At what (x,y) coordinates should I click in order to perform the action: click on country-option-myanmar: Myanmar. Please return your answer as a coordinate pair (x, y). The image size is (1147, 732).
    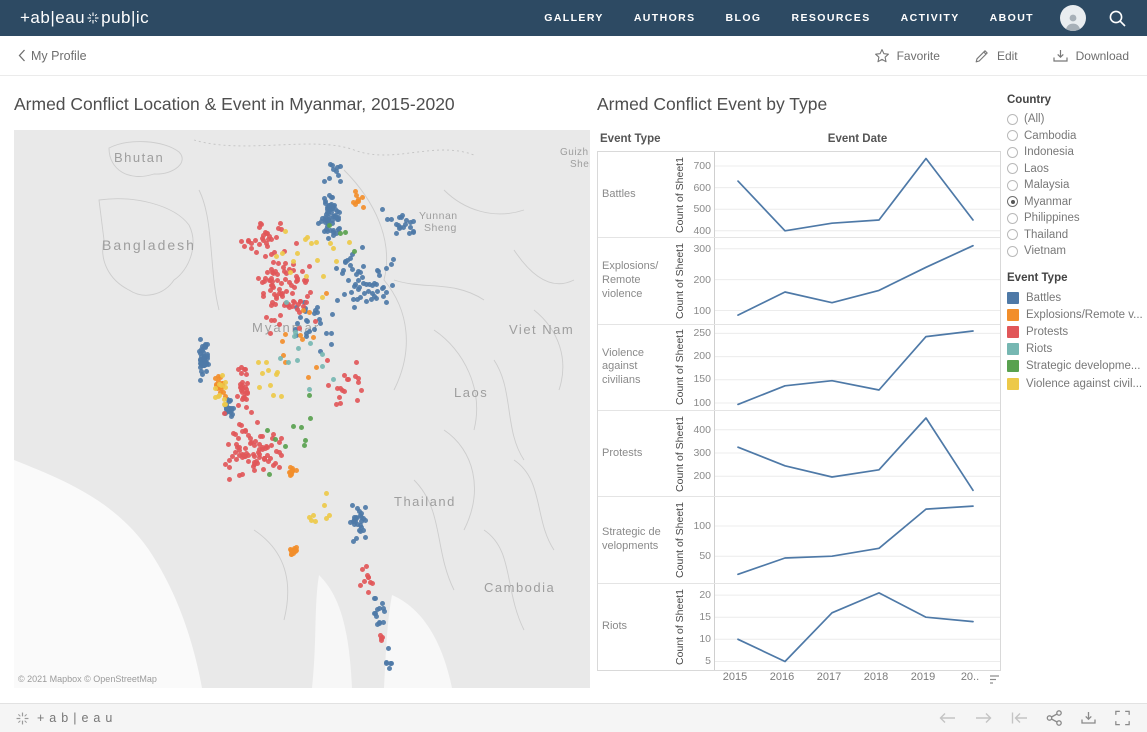
    Looking at the image, I should click on (1073, 202).